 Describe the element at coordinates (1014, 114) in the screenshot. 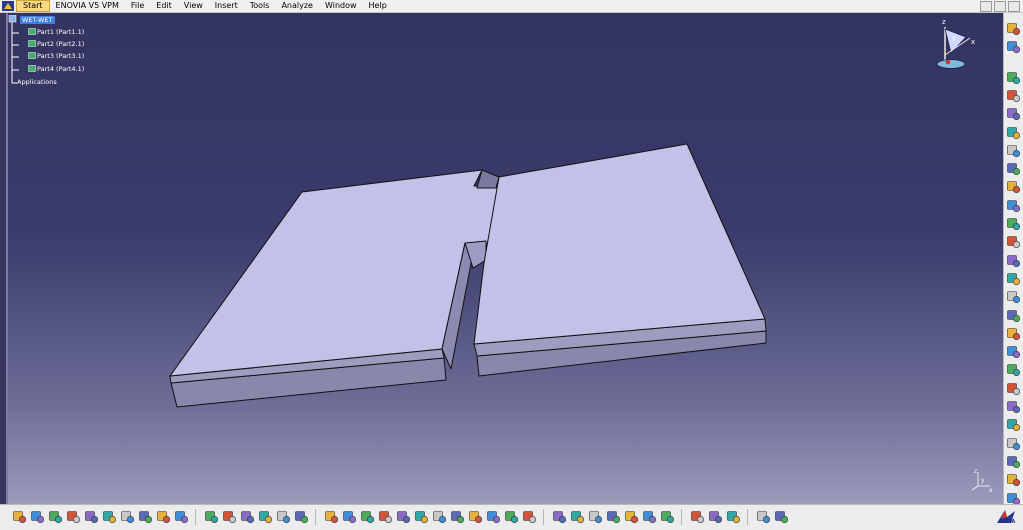

I see `replace-component-icon` at that location.